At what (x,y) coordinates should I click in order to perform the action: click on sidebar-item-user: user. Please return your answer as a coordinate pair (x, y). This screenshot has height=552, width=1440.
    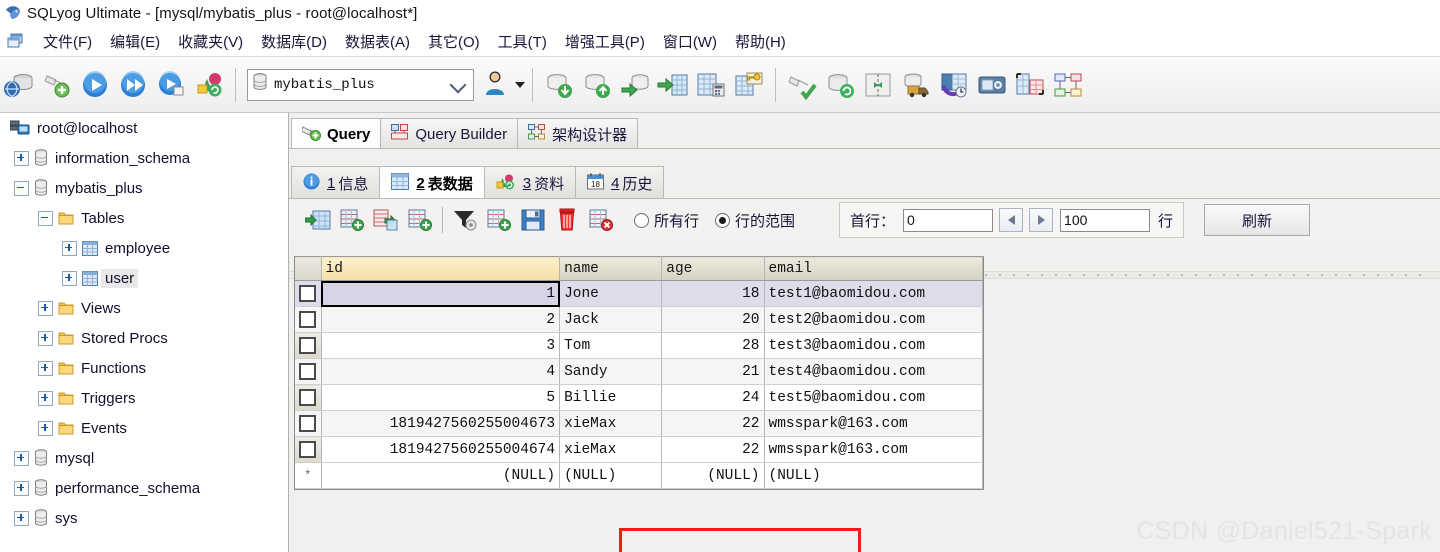
    Looking at the image, I should click on (144, 278).